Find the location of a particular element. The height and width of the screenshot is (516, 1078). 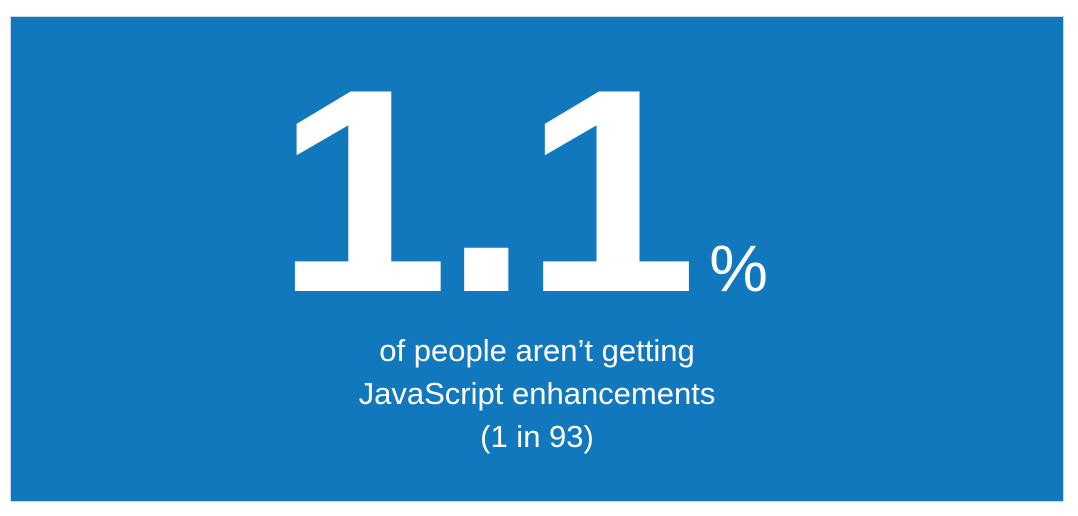

caption-line-3: (1 in 93) is located at coordinates (537, 436).